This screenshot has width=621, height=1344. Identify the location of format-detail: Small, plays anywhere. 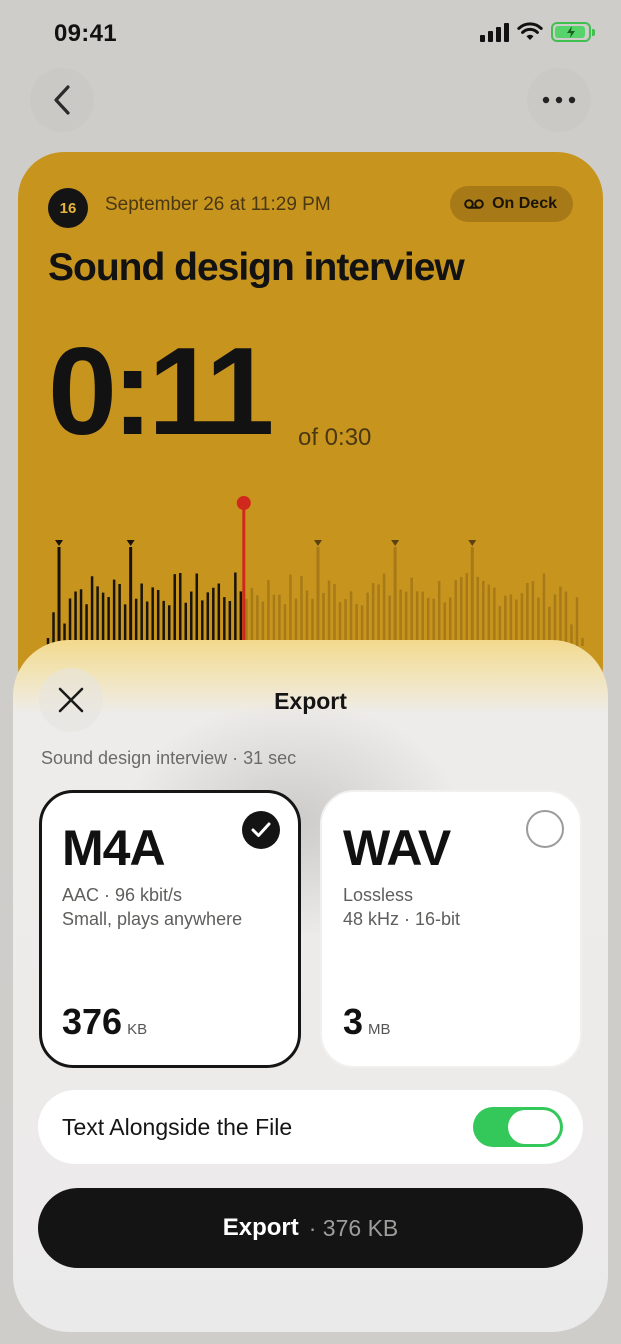
(152, 919).